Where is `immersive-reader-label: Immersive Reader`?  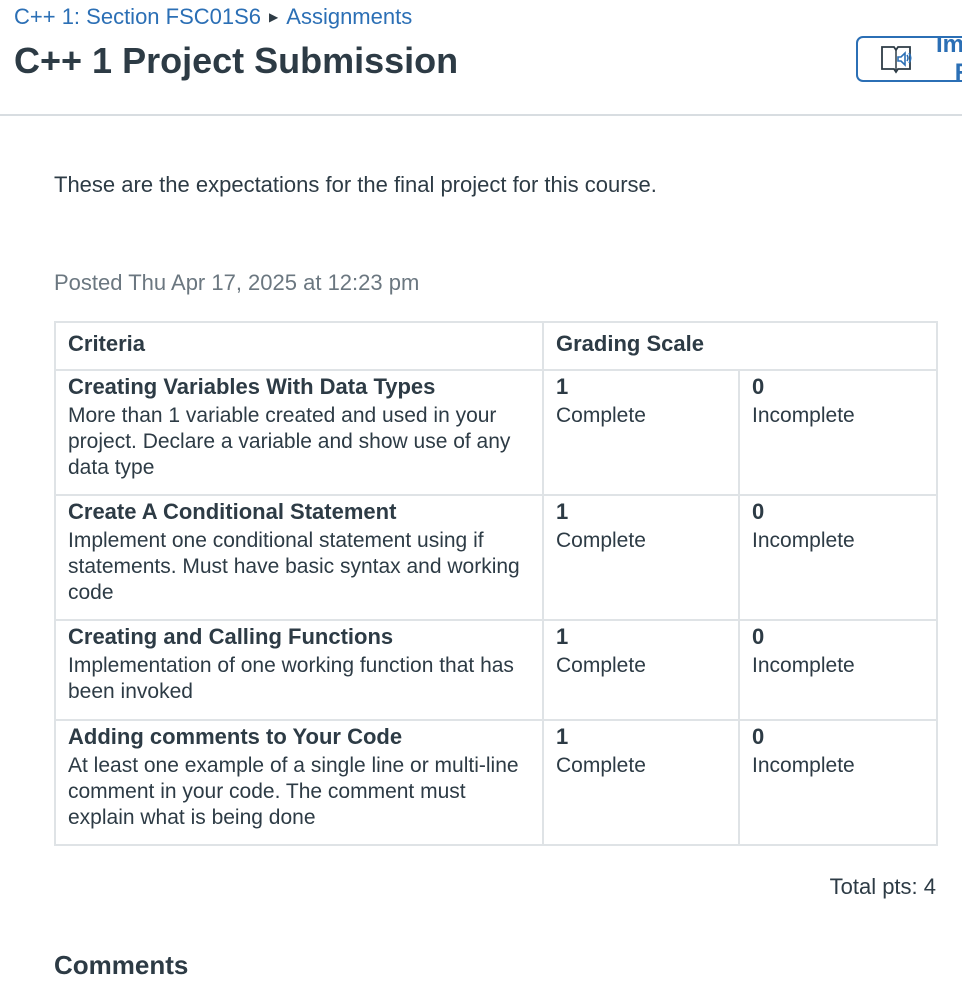
immersive-reader-label: Immersive Reader is located at coordinates (949, 58).